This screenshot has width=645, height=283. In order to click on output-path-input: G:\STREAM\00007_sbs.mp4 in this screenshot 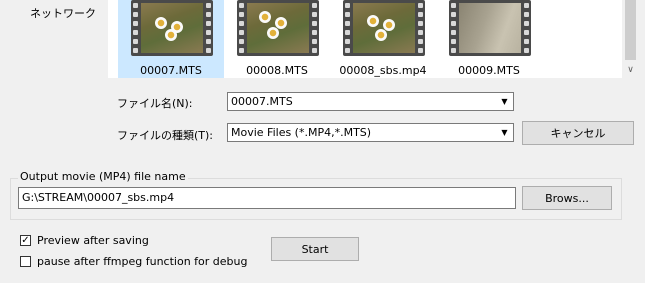, I will do `click(267, 198)`.